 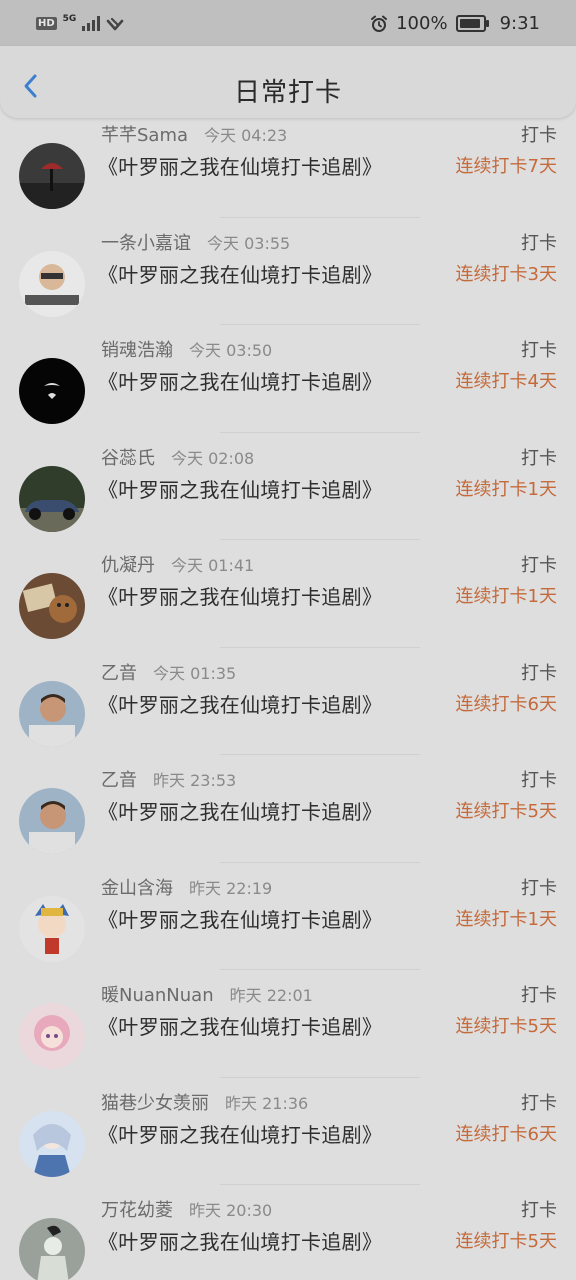 I want to click on name-line: 一条小嘉谊 今天 03:55, so click(x=195, y=242).